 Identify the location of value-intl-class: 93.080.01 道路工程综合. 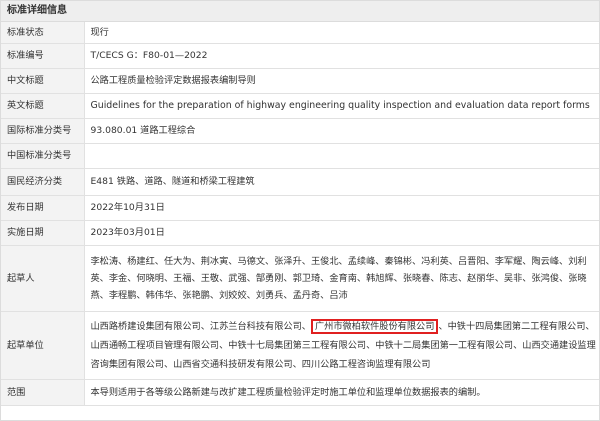
(341, 131).